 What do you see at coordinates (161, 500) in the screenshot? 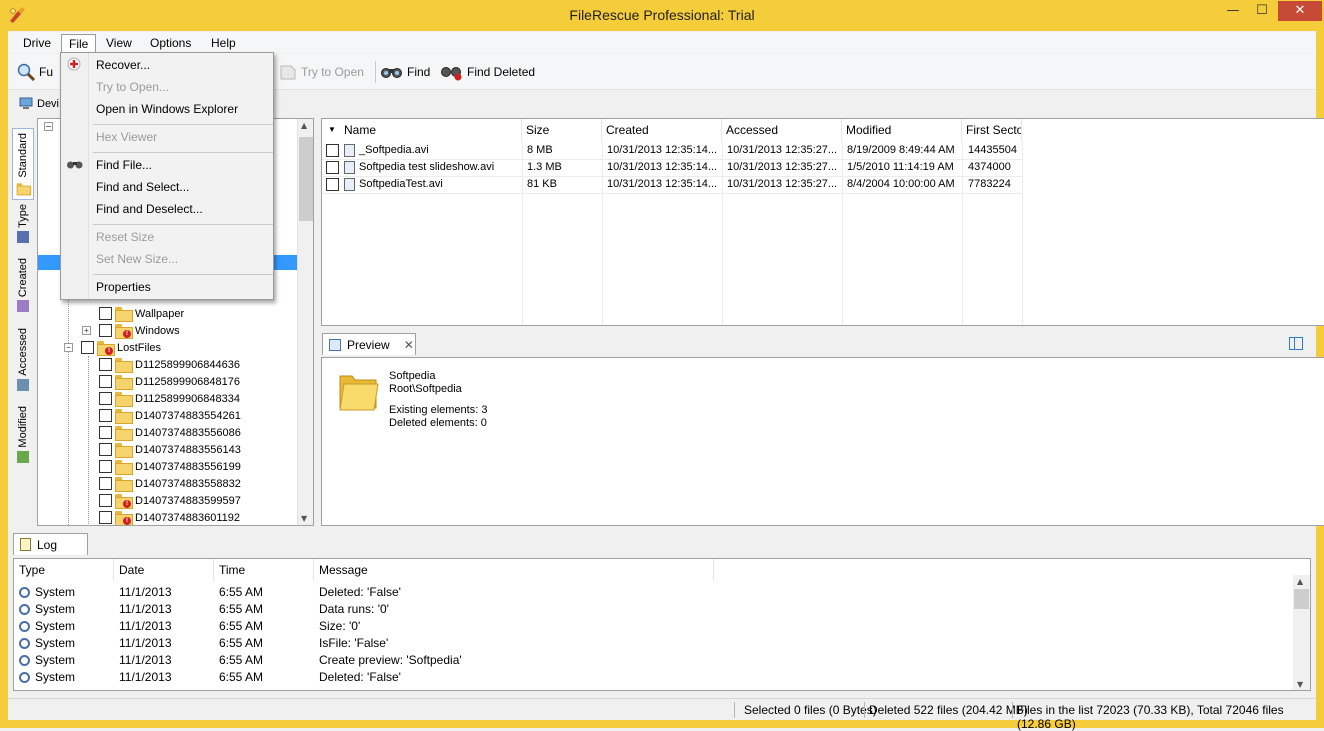
I see `tree-item: ! D1407374883599597` at bounding box center [161, 500].